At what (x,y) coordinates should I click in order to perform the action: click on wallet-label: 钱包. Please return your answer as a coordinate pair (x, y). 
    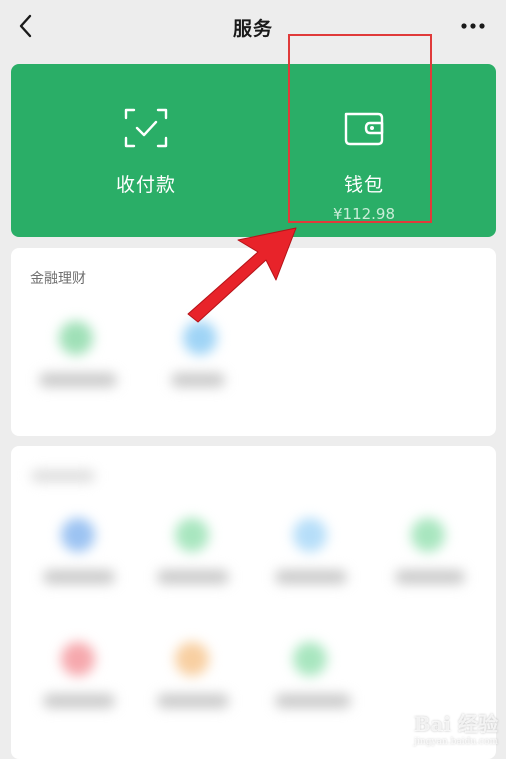
    Looking at the image, I should click on (363, 185).